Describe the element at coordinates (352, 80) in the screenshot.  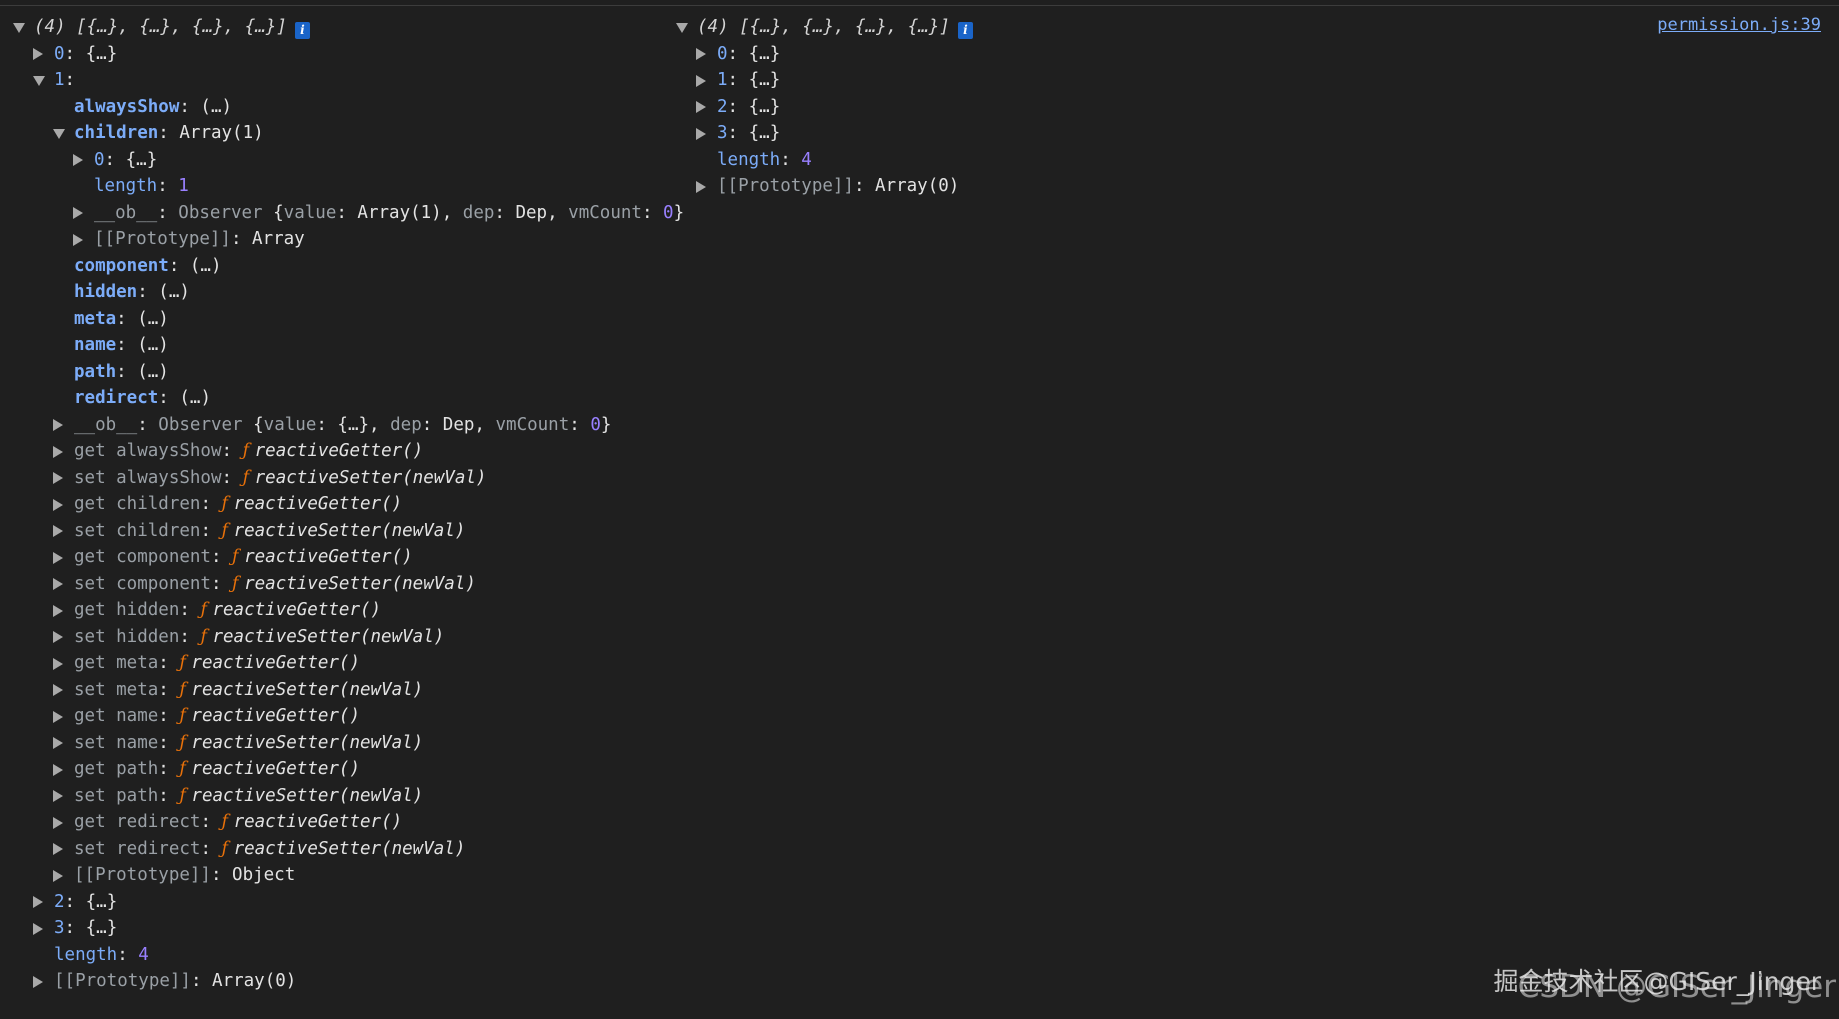
I see `tree-row: 1:` at that location.